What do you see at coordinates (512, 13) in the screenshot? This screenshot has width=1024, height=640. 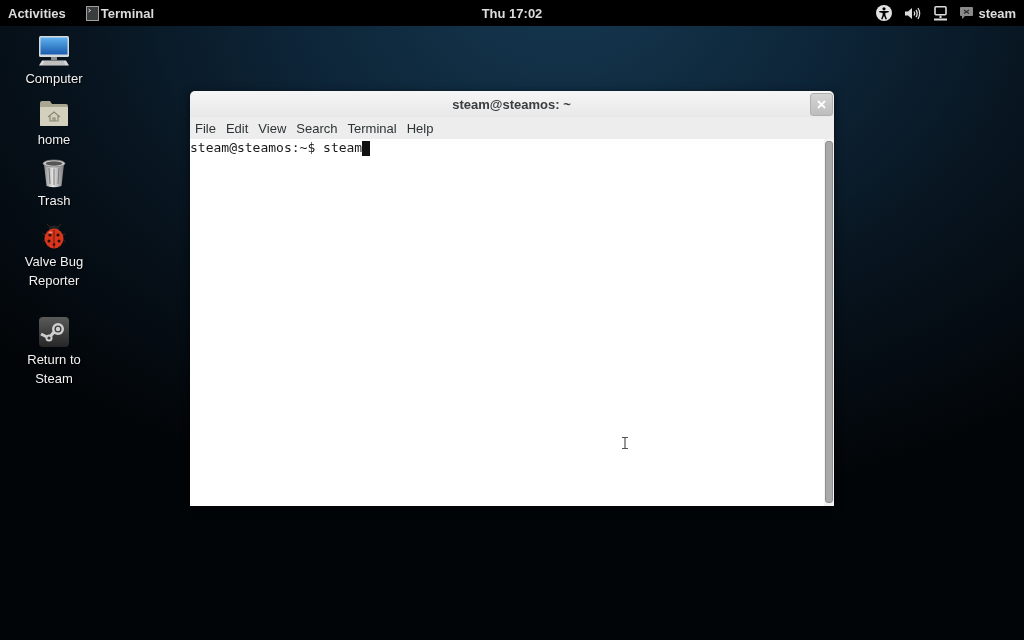 I see `clock: Thu 17:02` at bounding box center [512, 13].